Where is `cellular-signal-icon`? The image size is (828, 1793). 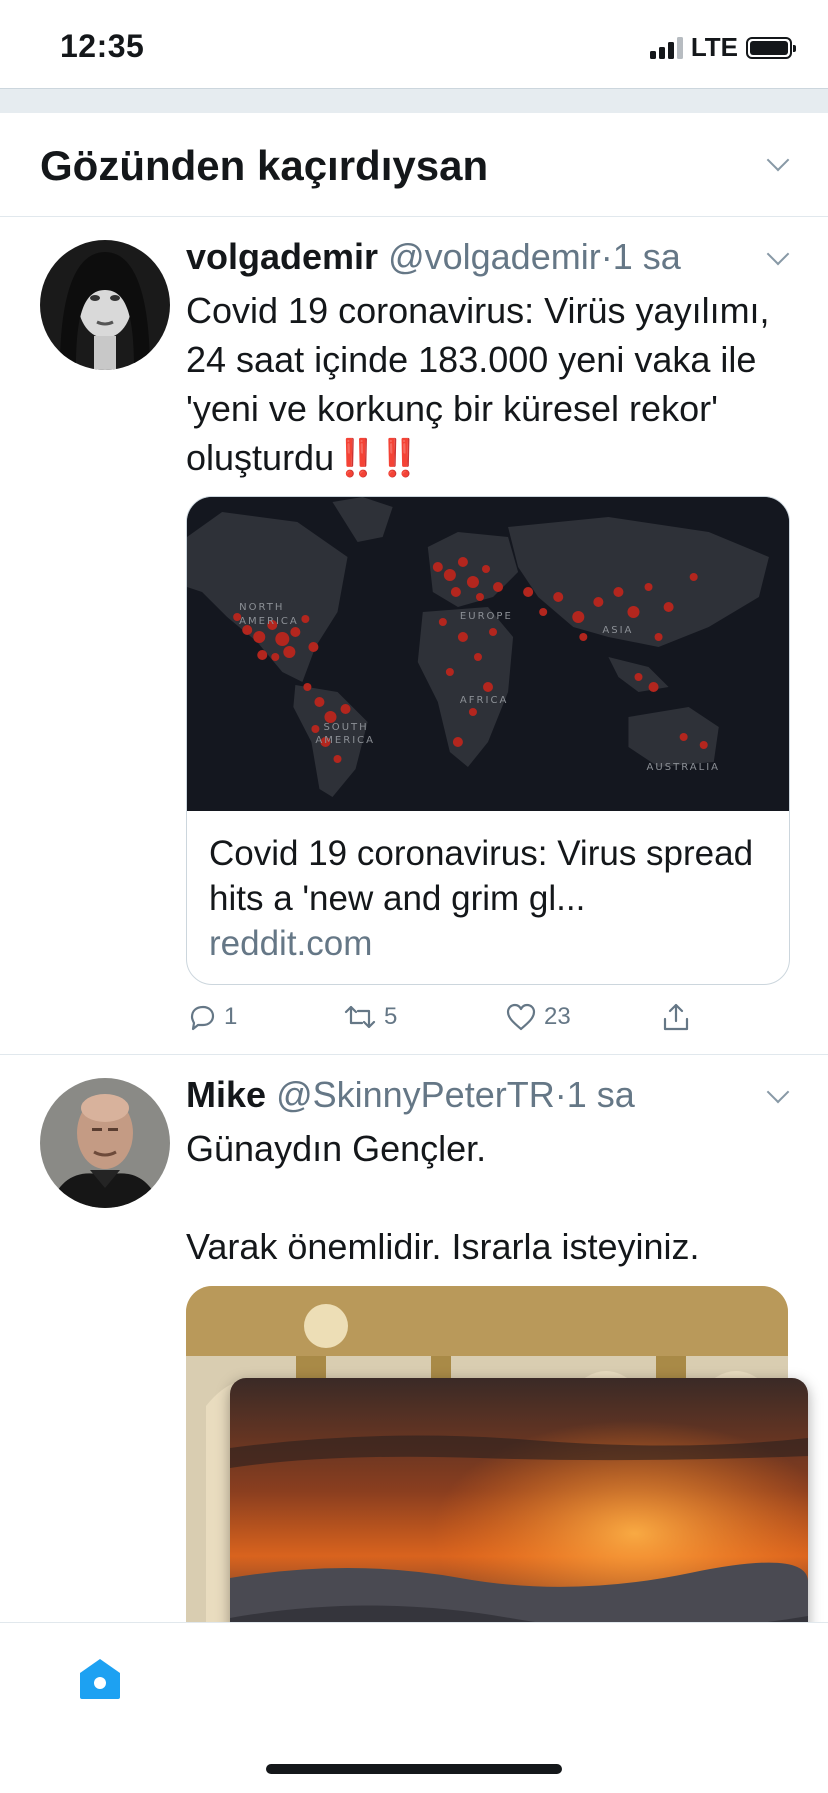 cellular-signal-icon is located at coordinates (666, 47).